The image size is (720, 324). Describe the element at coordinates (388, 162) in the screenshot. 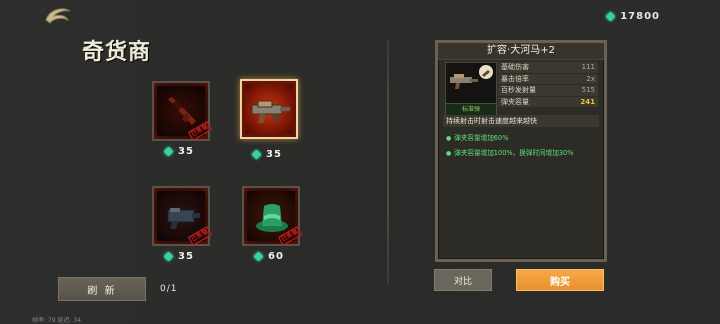

I see `panel-divider` at that location.